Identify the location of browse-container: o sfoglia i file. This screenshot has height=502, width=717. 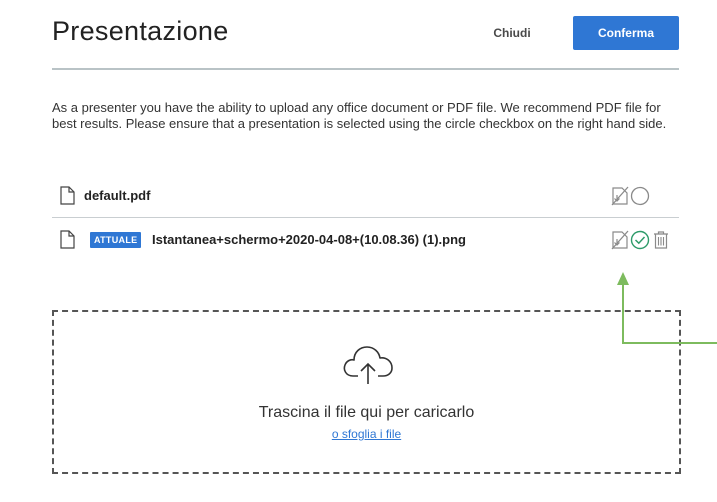
(366, 434).